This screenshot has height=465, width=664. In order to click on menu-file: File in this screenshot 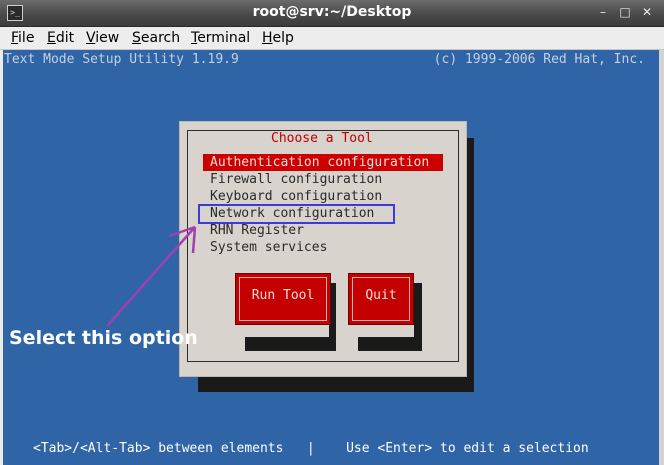, I will do `click(22, 38)`.